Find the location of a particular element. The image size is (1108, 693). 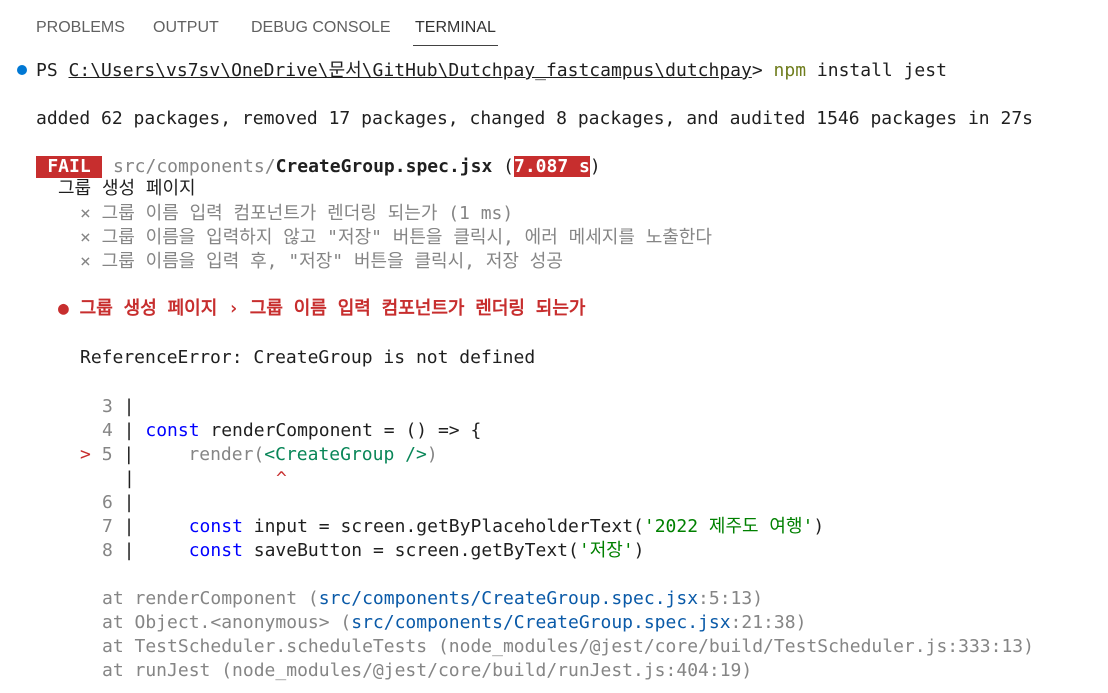

stack-location: :5:13) is located at coordinates (731, 598).